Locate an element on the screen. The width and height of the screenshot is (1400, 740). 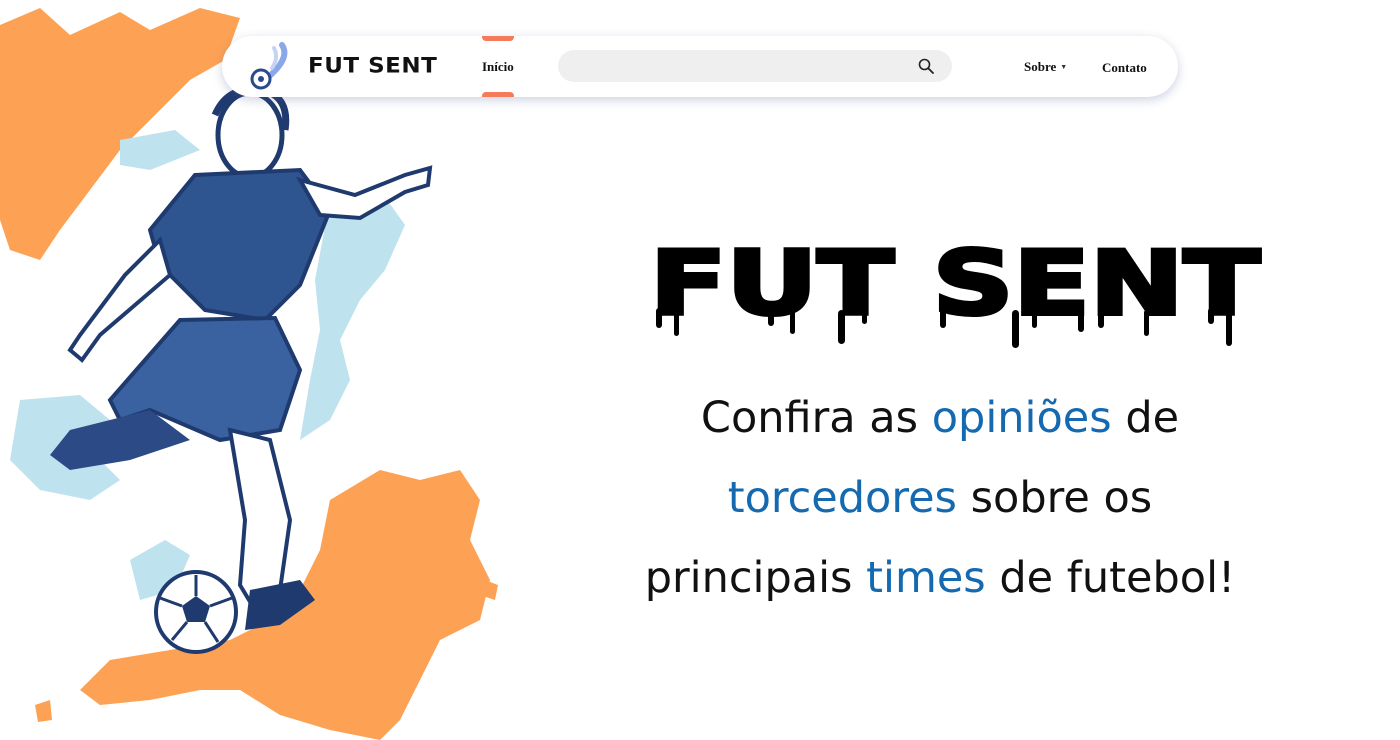
top-navbar: FUT SENT Início Sobre ▼ Contato is located at coordinates (700, 66).